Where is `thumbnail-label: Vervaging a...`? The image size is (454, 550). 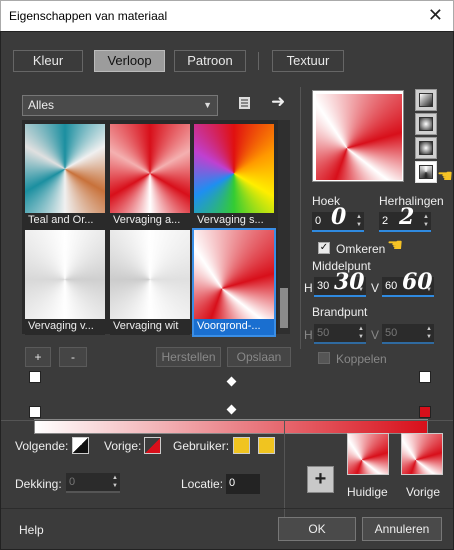 thumbnail-label: Vervaging a... is located at coordinates (150, 221).